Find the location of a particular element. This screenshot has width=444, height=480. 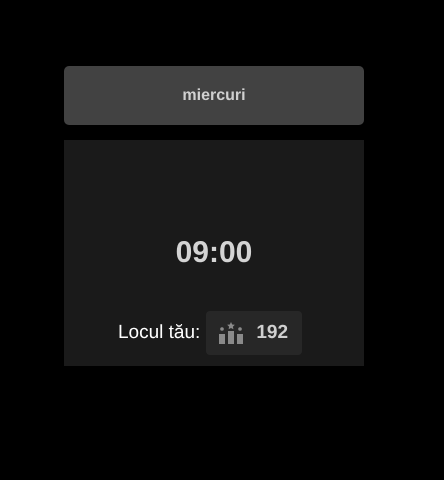

rank-number: 192 is located at coordinates (272, 333).